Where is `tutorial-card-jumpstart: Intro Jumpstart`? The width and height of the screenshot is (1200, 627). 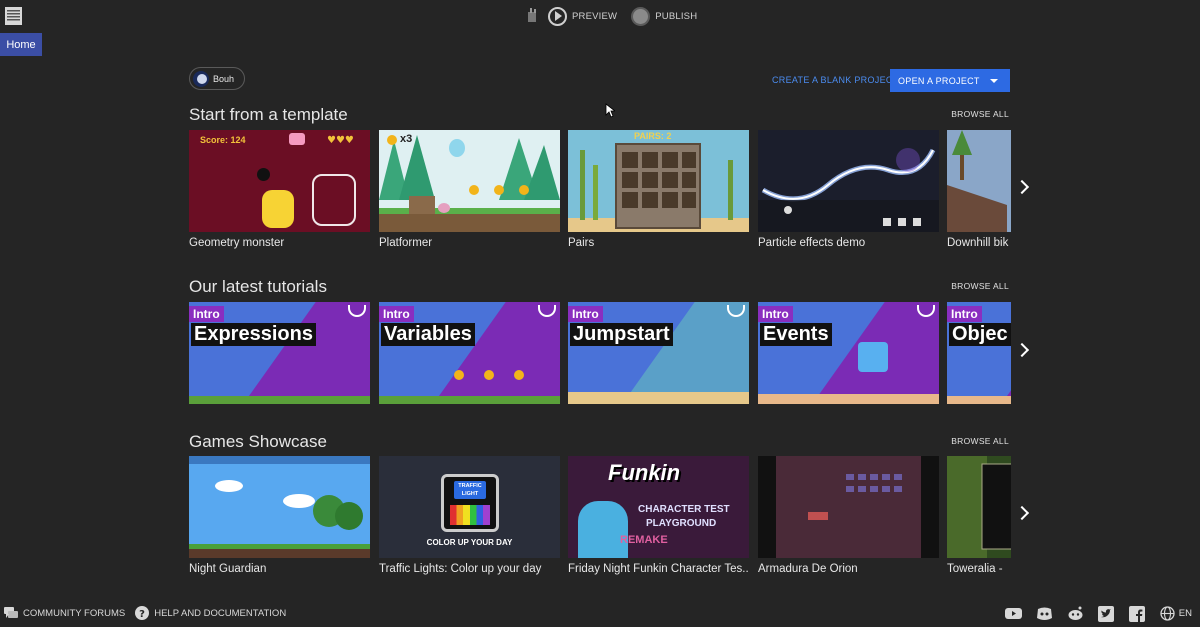 tutorial-card-jumpstart: Intro Jumpstart is located at coordinates (658, 353).